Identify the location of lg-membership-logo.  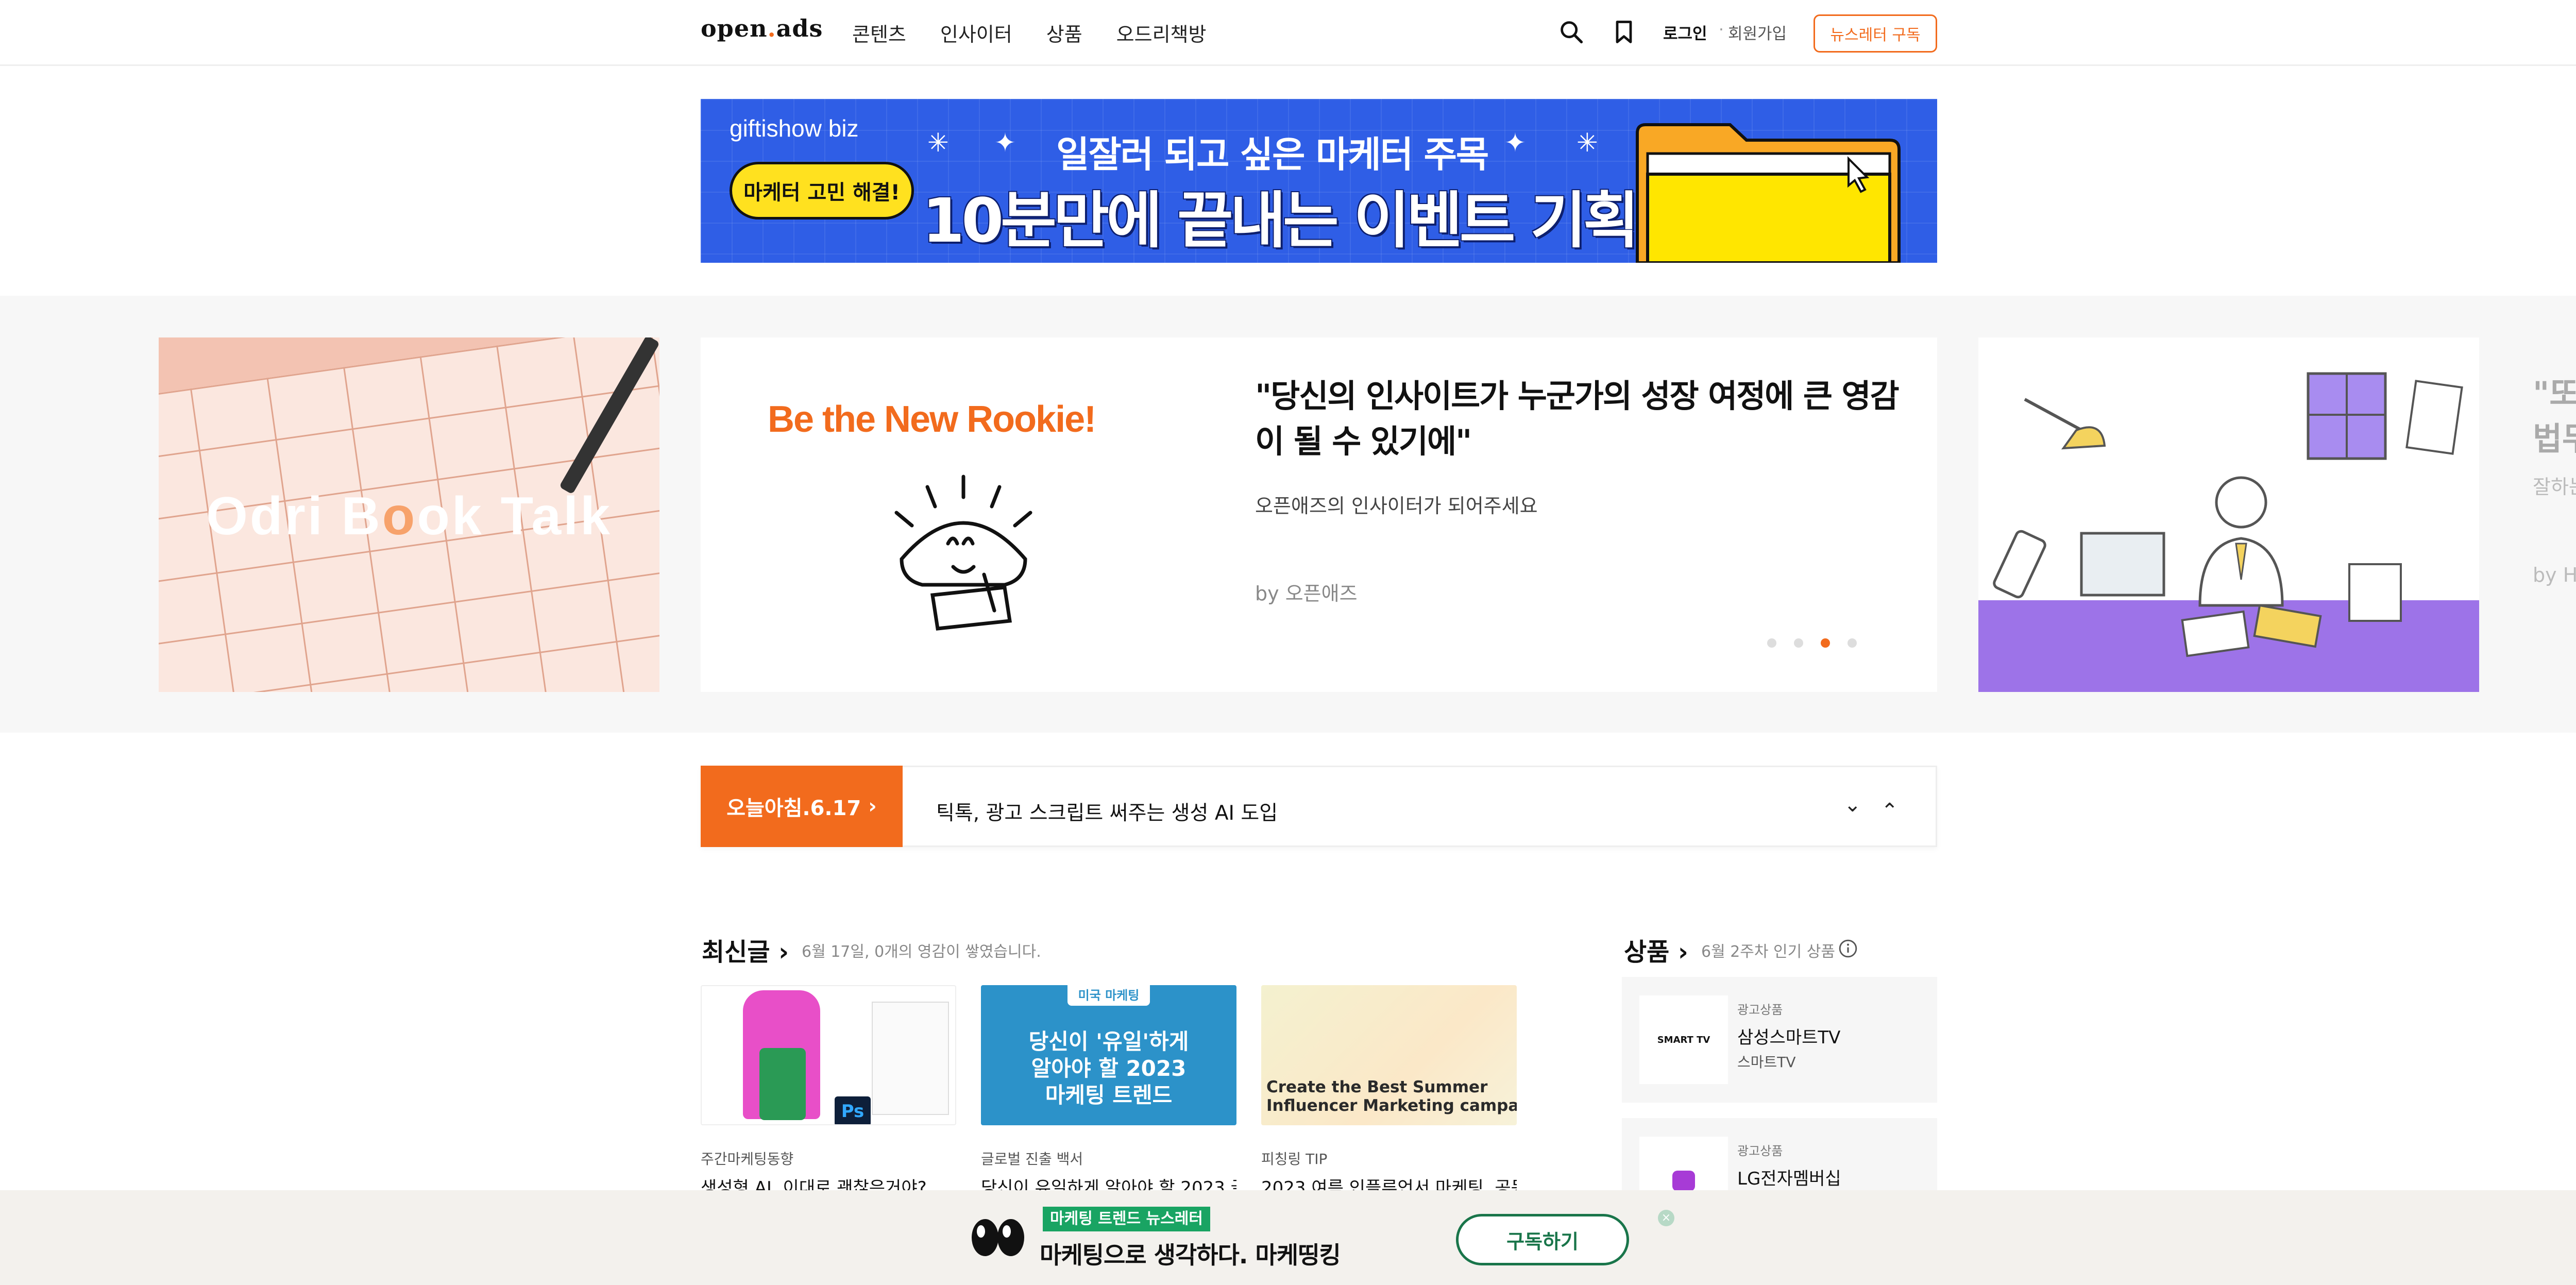
(1683, 1181).